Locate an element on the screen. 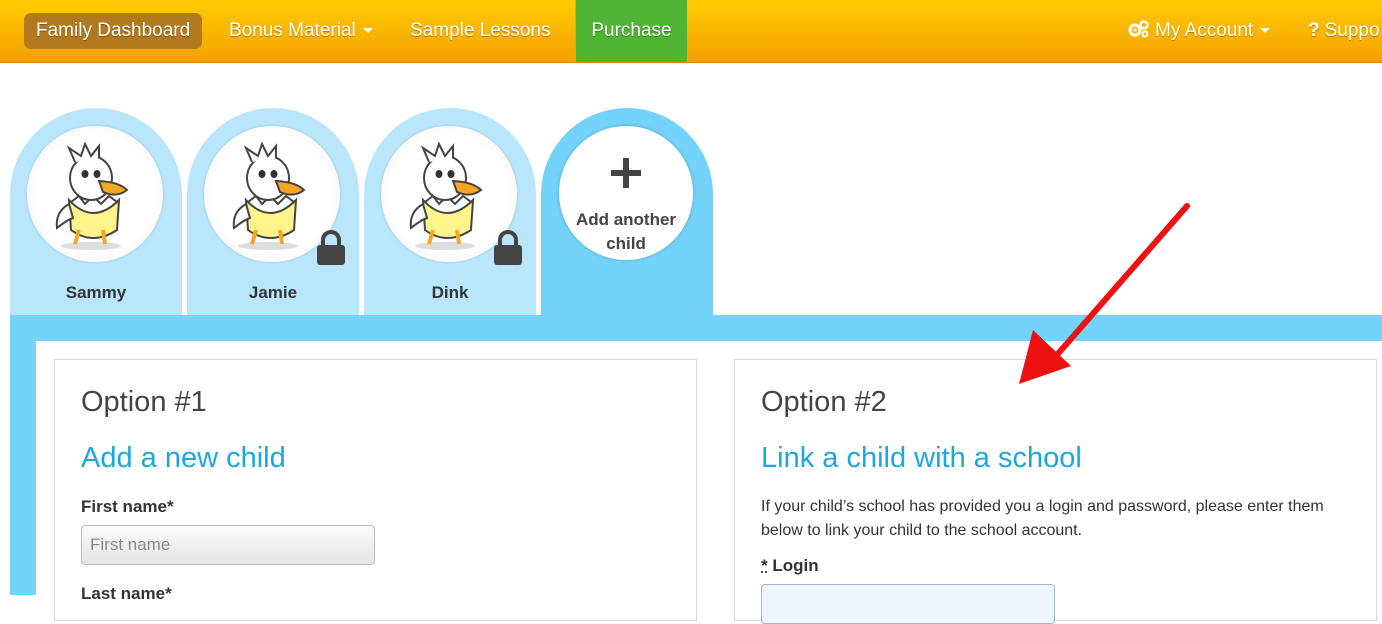 The height and width of the screenshot is (624, 1382). login-label: * Login is located at coordinates (790, 566).